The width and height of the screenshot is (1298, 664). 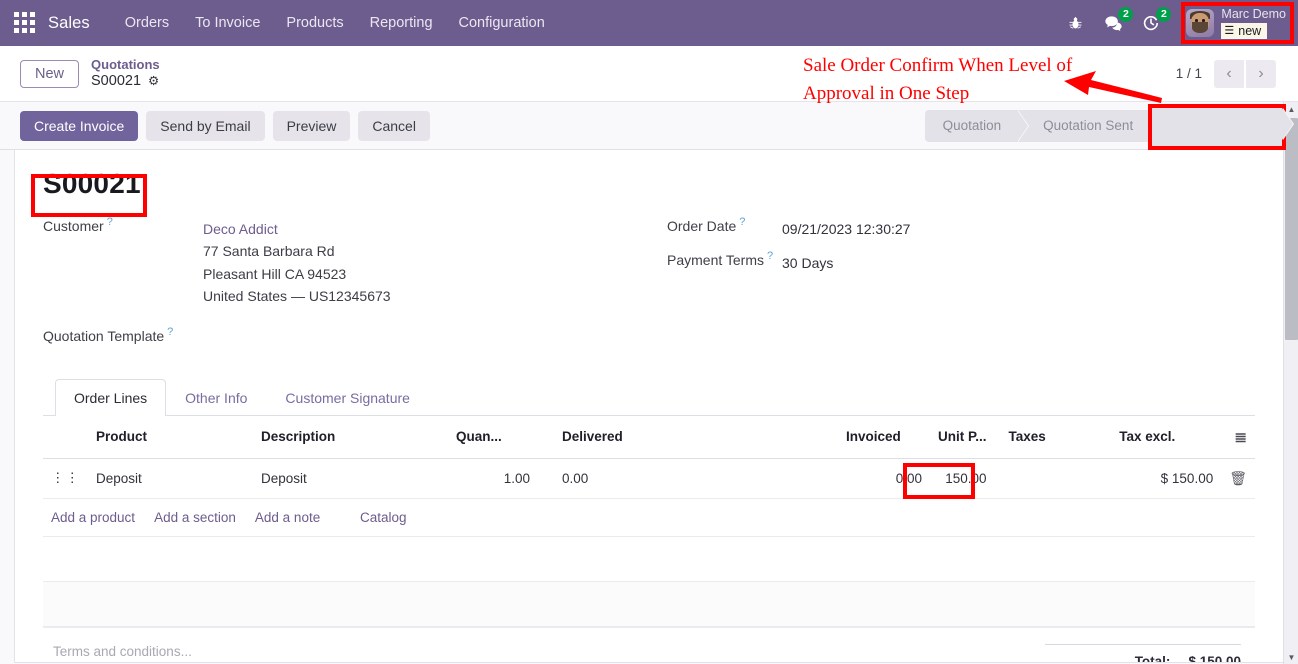 What do you see at coordinates (884, 437) in the screenshot?
I see `col-invoiced: Invoiced` at bounding box center [884, 437].